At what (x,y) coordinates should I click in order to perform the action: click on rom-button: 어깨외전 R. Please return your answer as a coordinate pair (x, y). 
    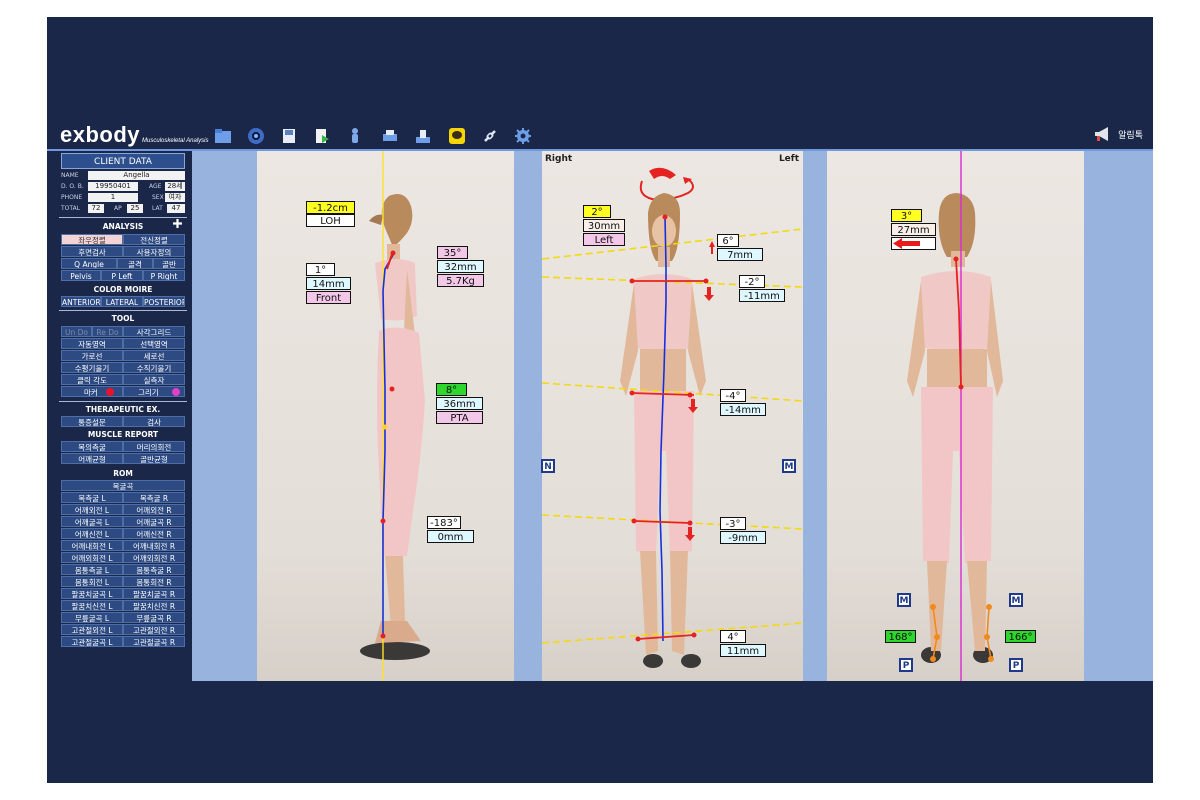
    Looking at the image, I should click on (154, 509).